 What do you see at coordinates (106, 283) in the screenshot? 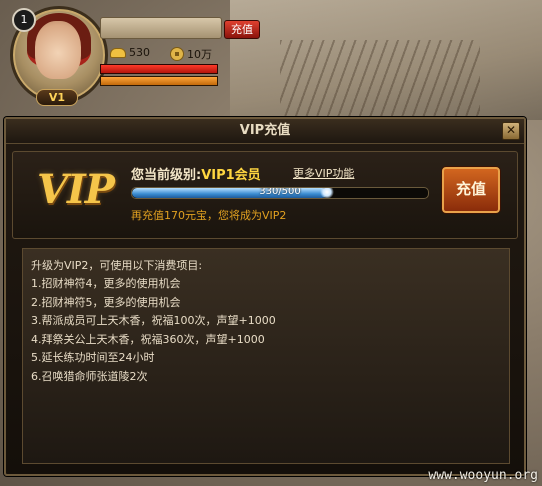
I see `benefit-item: 1.招财神符4，更多的使用机会` at bounding box center [106, 283].